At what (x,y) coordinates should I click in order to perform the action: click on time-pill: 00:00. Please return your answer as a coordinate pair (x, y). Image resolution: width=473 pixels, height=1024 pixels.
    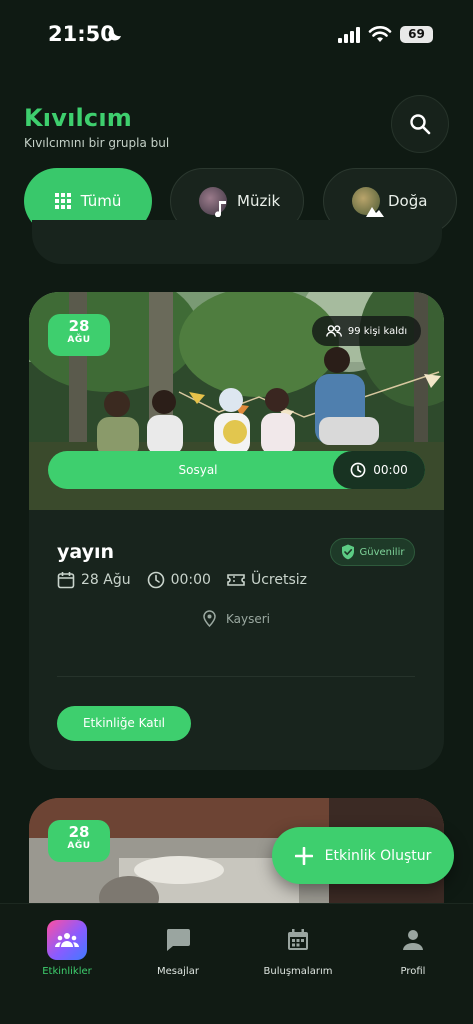
    Looking at the image, I should click on (379, 470).